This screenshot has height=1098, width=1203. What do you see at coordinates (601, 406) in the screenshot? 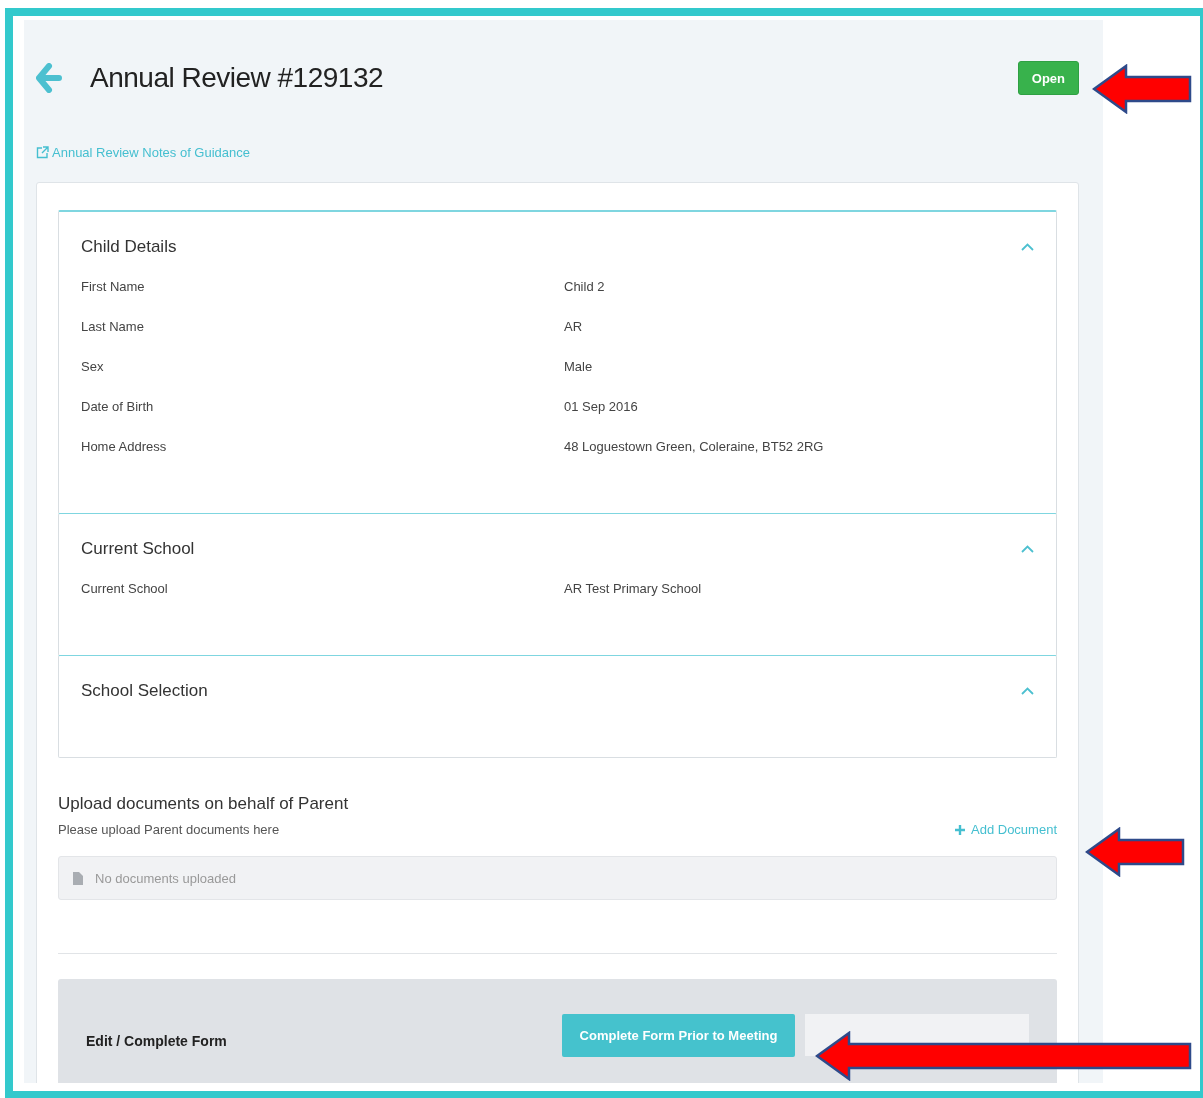
I see `field-value: 01 Sep 2016` at bounding box center [601, 406].